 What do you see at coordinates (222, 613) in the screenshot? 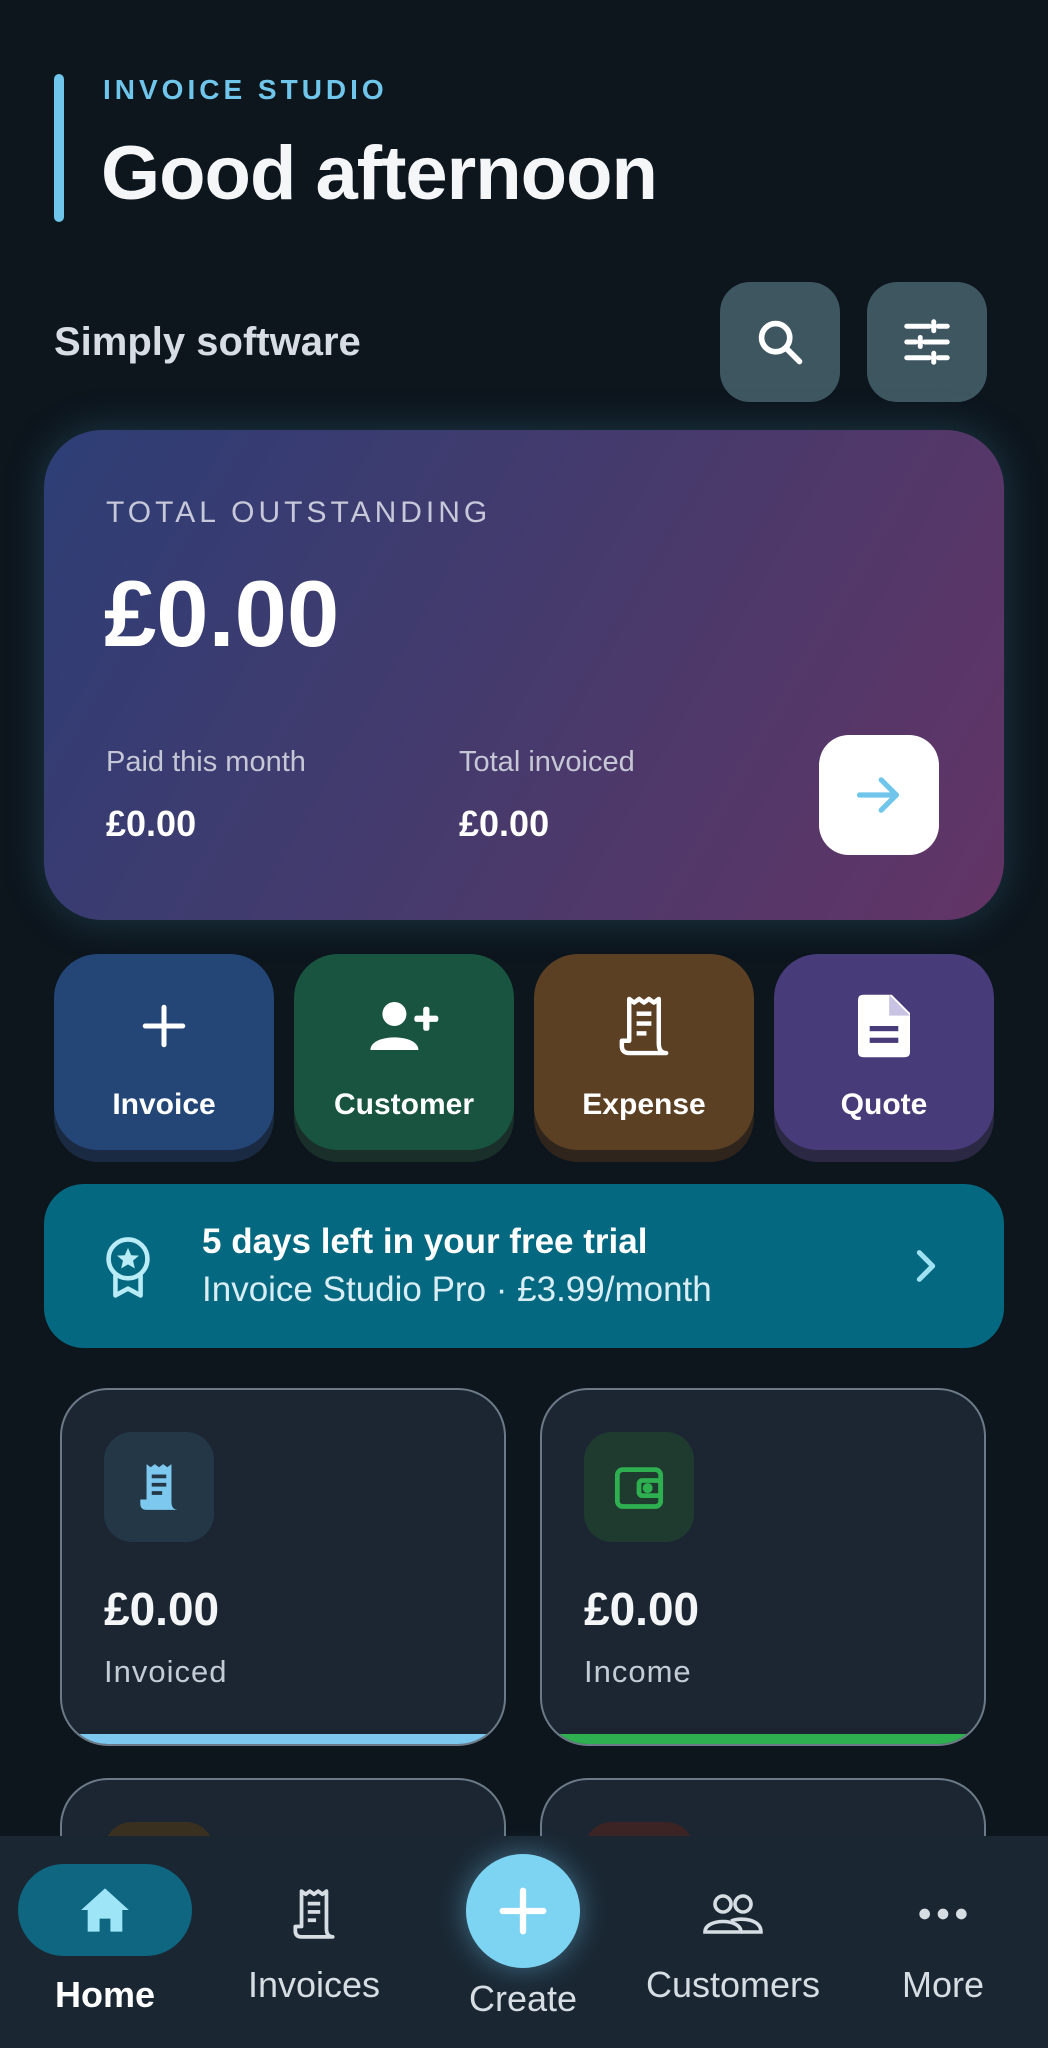
I see `outstanding-amount: £0.00` at bounding box center [222, 613].